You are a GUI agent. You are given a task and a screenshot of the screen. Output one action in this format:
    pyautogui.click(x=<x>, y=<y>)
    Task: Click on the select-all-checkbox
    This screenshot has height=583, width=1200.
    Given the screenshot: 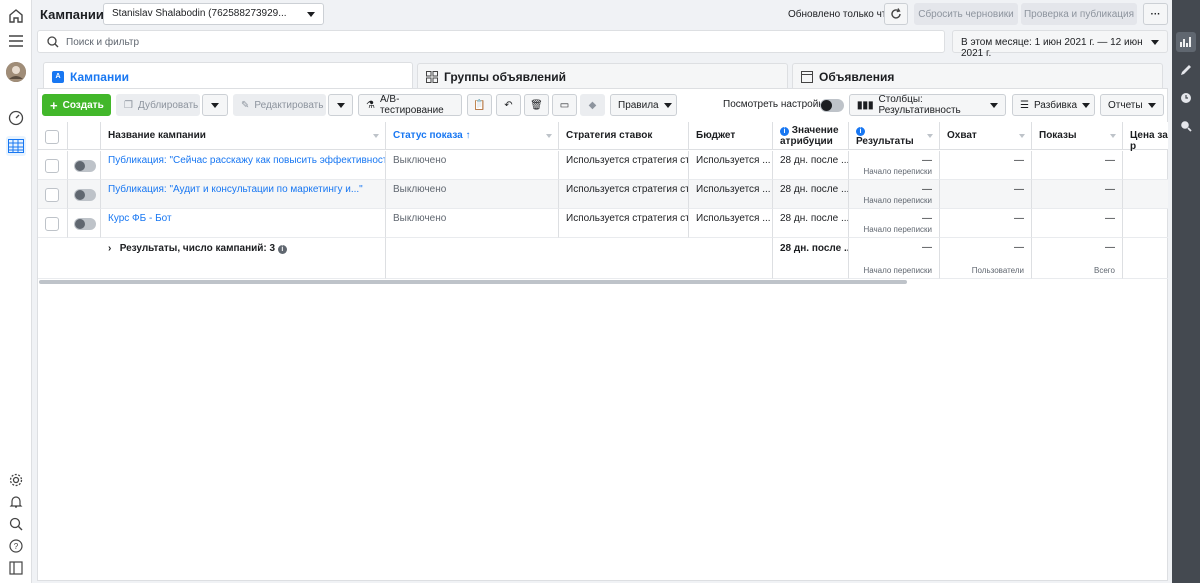 What is the action you would take?
    pyautogui.click(x=52, y=137)
    